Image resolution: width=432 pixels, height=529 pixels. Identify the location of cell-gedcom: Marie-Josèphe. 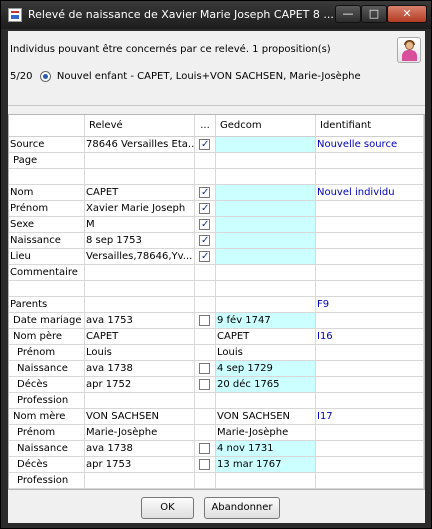
(266, 433).